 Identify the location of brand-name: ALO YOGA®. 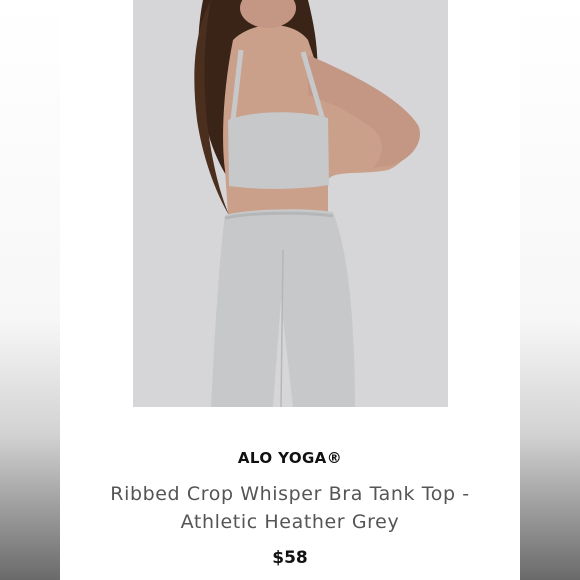
(290, 458).